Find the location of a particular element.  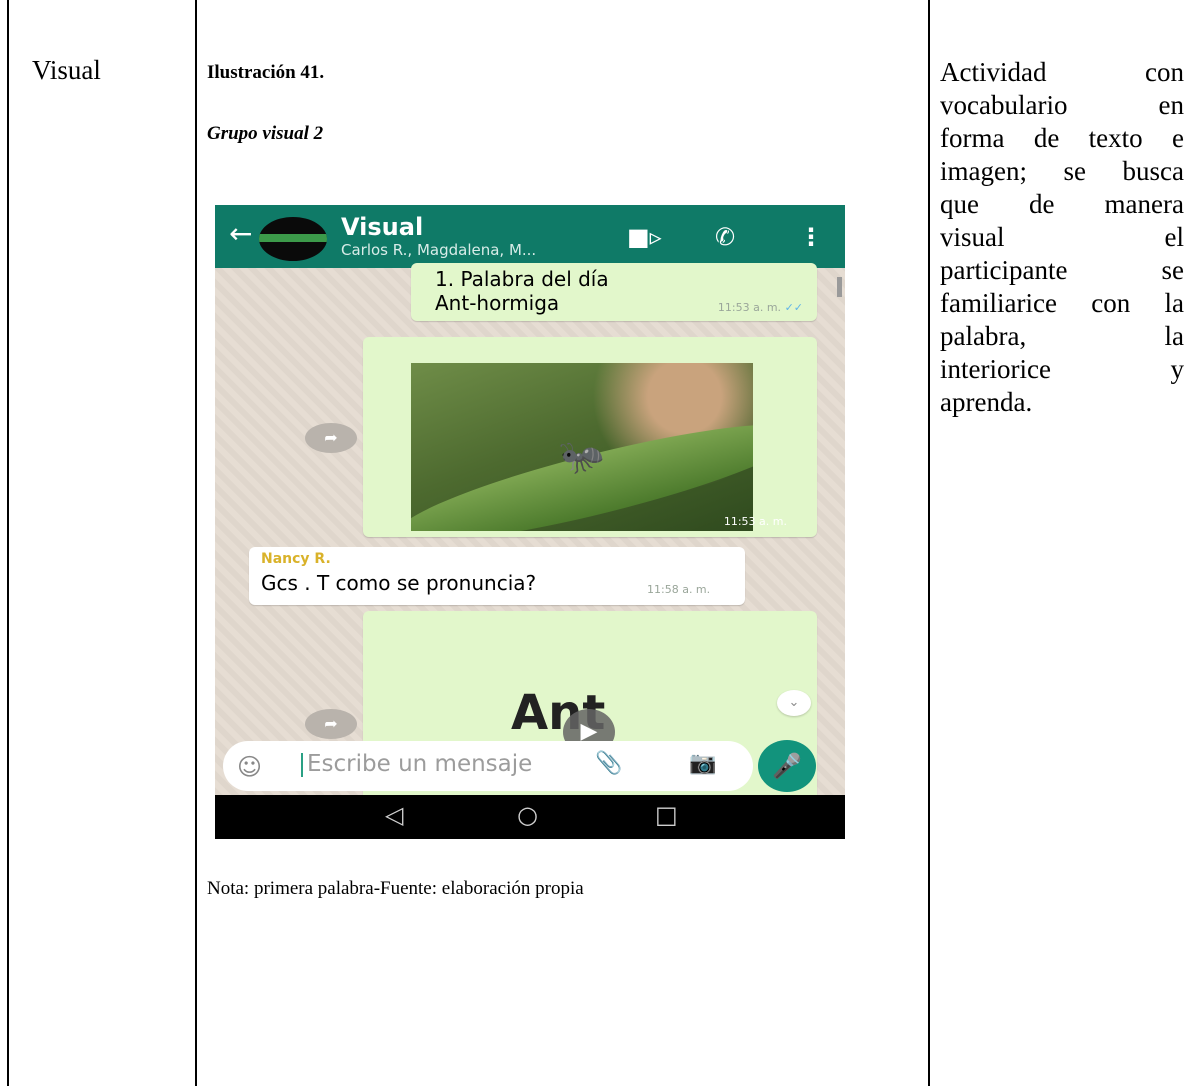

table-left-border is located at coordinates (8, 543).